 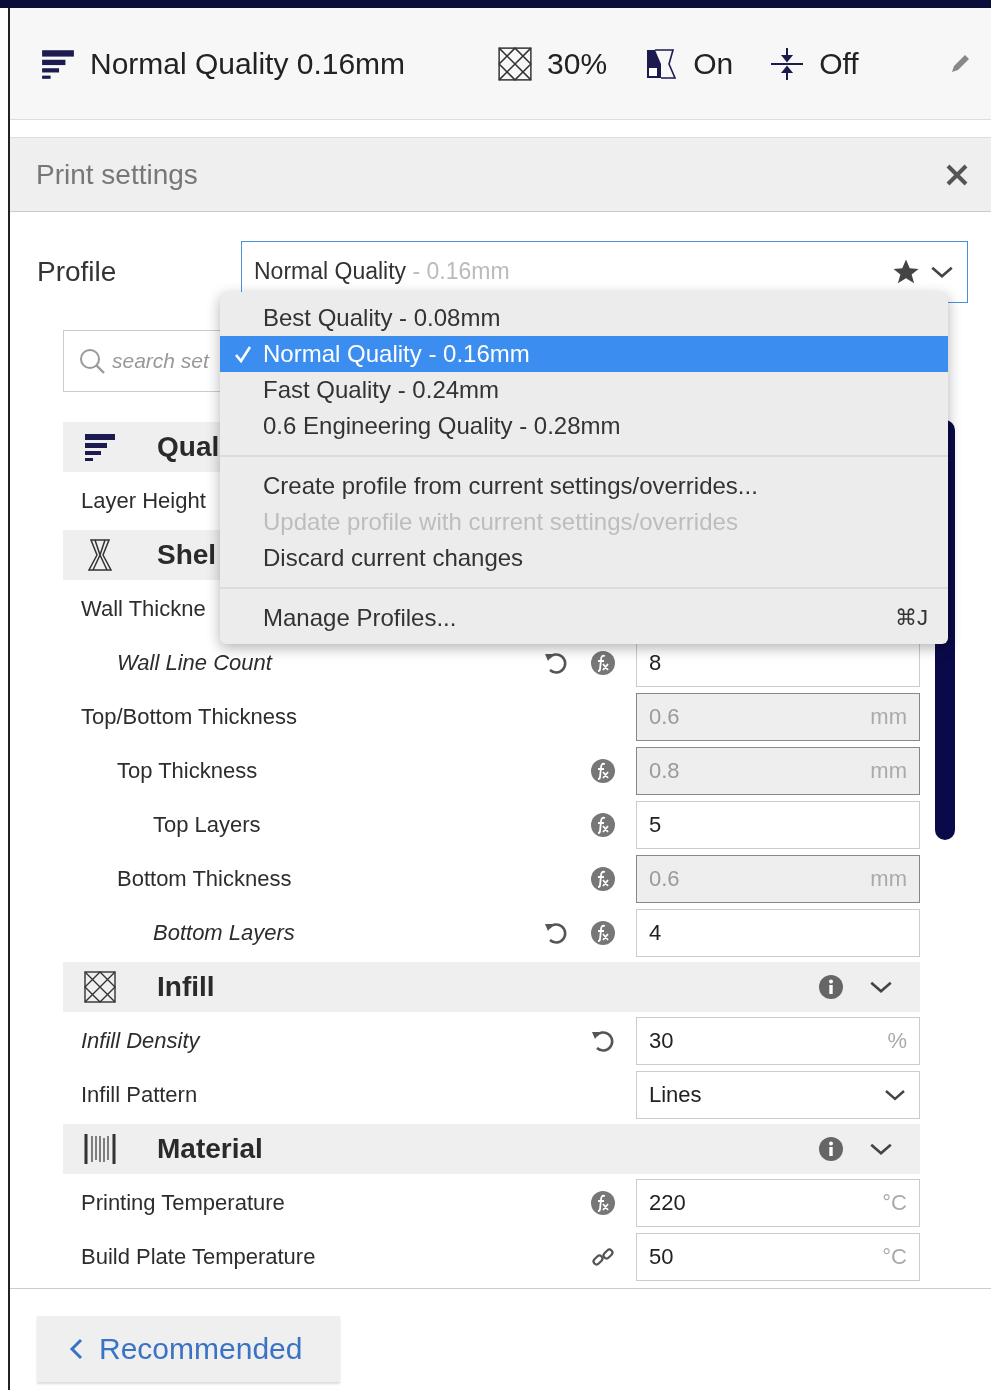 What do you see at coordinates (584, 426) in the screenshot?
I see `menu-item: 0.6 Engineering Quality - 0.28mm` at bounding box center [584, 426].